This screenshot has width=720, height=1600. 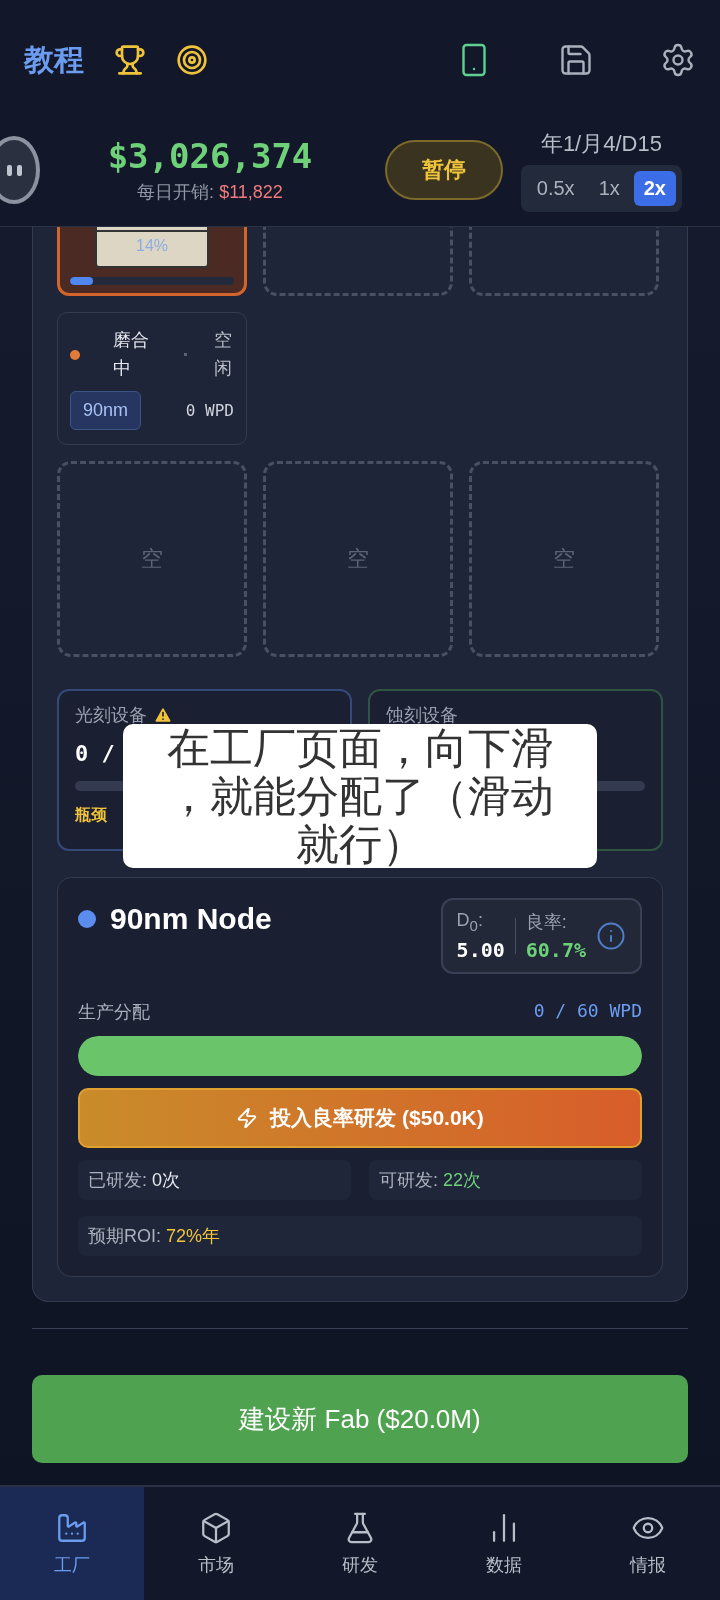 What do you see at coordinates (106, 410) in the screenshot?
I see `node-tag: 90nm` at bounding box center [106, 410].